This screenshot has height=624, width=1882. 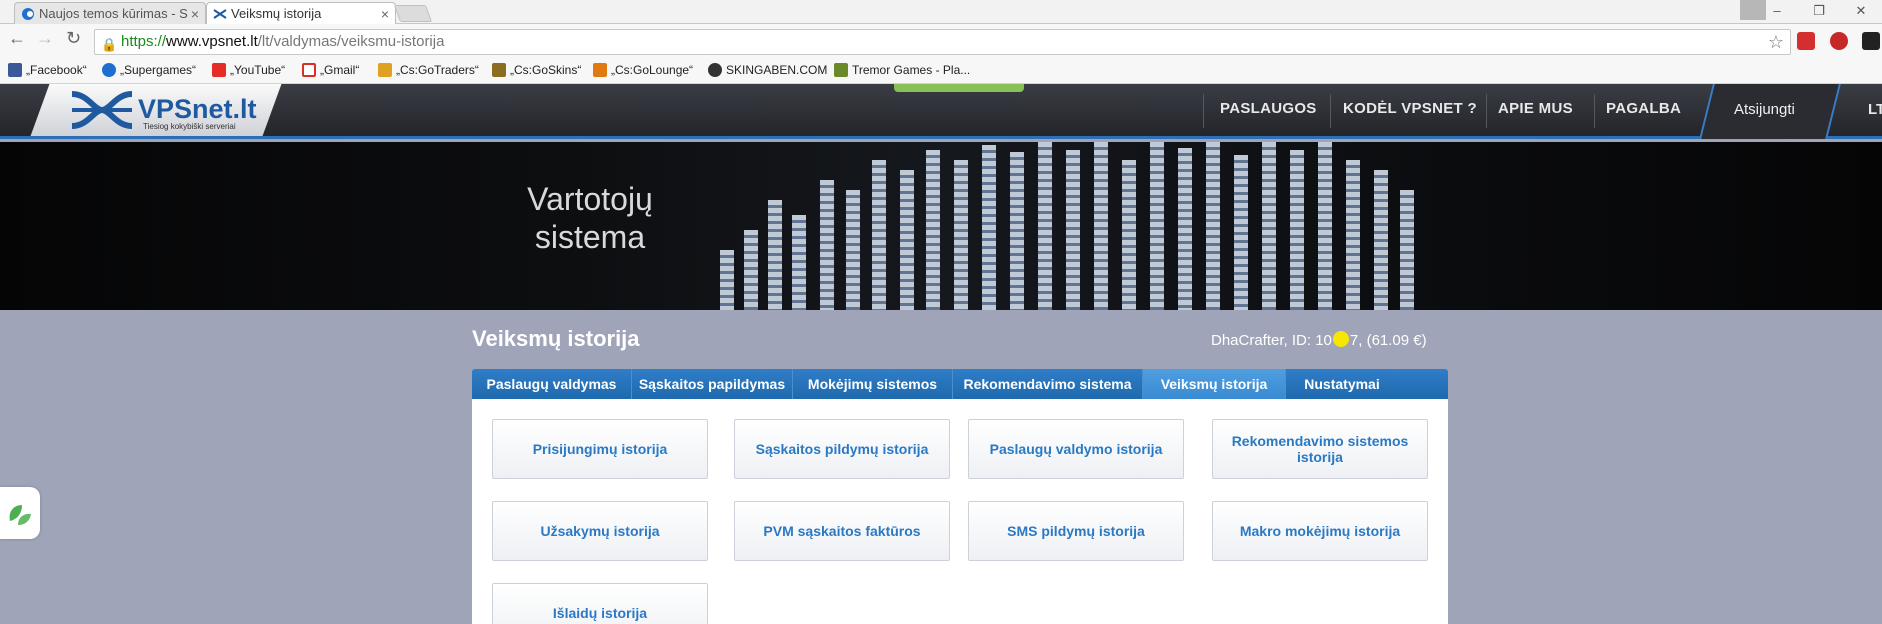 I want to click on tab-nustatymai: Nustatymai, so click(x=1342, y=384).